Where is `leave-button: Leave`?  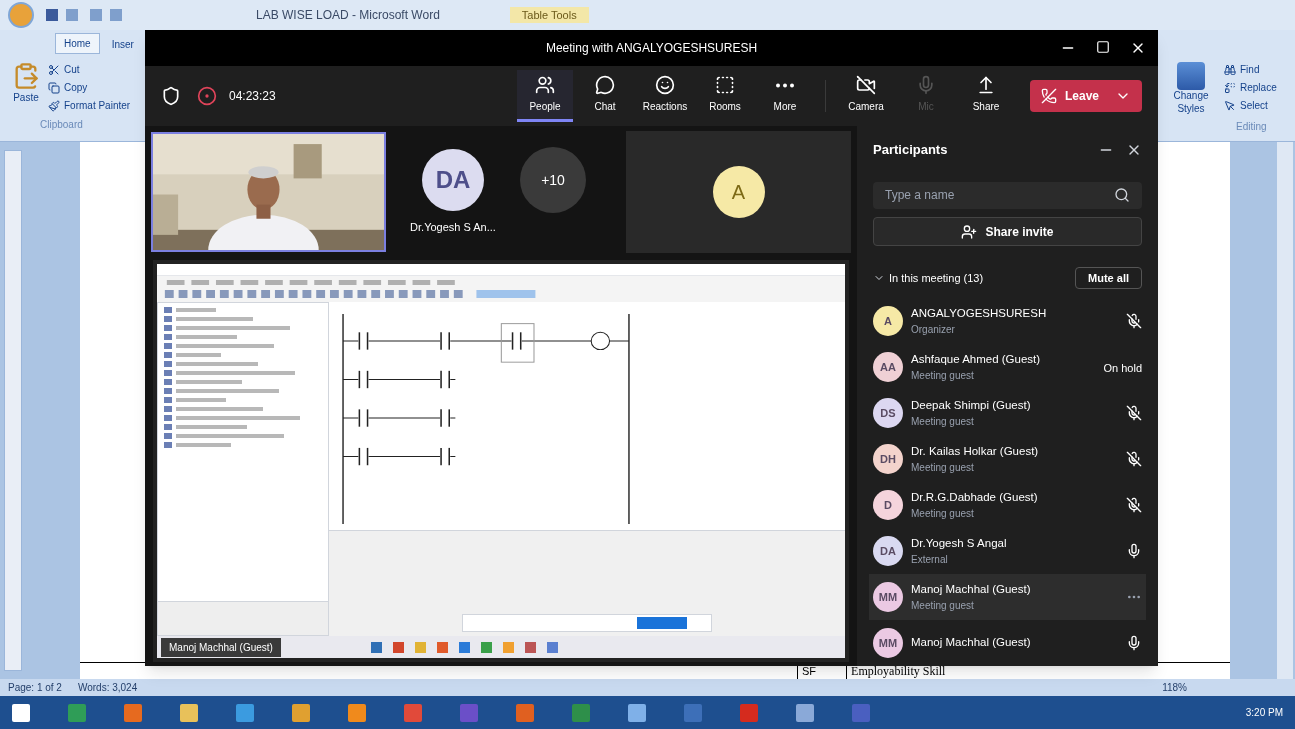 leave-button: Leave is located at coordinates (1086, 96).